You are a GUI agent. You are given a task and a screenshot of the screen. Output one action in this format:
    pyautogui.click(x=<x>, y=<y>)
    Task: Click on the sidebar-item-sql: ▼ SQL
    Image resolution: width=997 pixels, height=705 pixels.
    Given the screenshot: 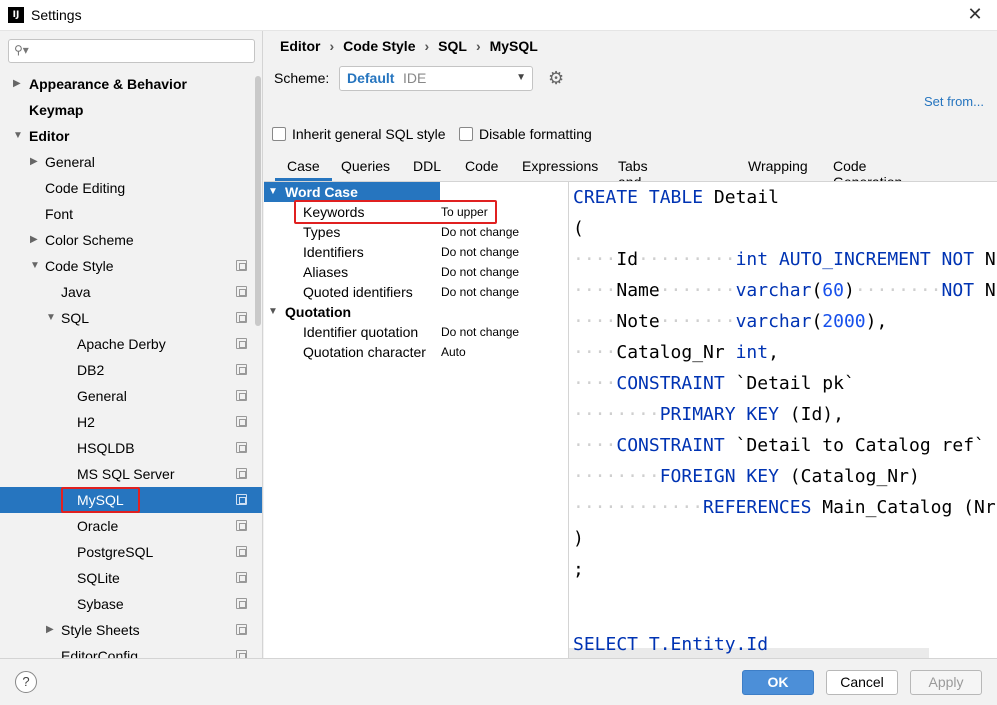 What is the action you would take?
    pyautogui.click(x=131, y=318)
    